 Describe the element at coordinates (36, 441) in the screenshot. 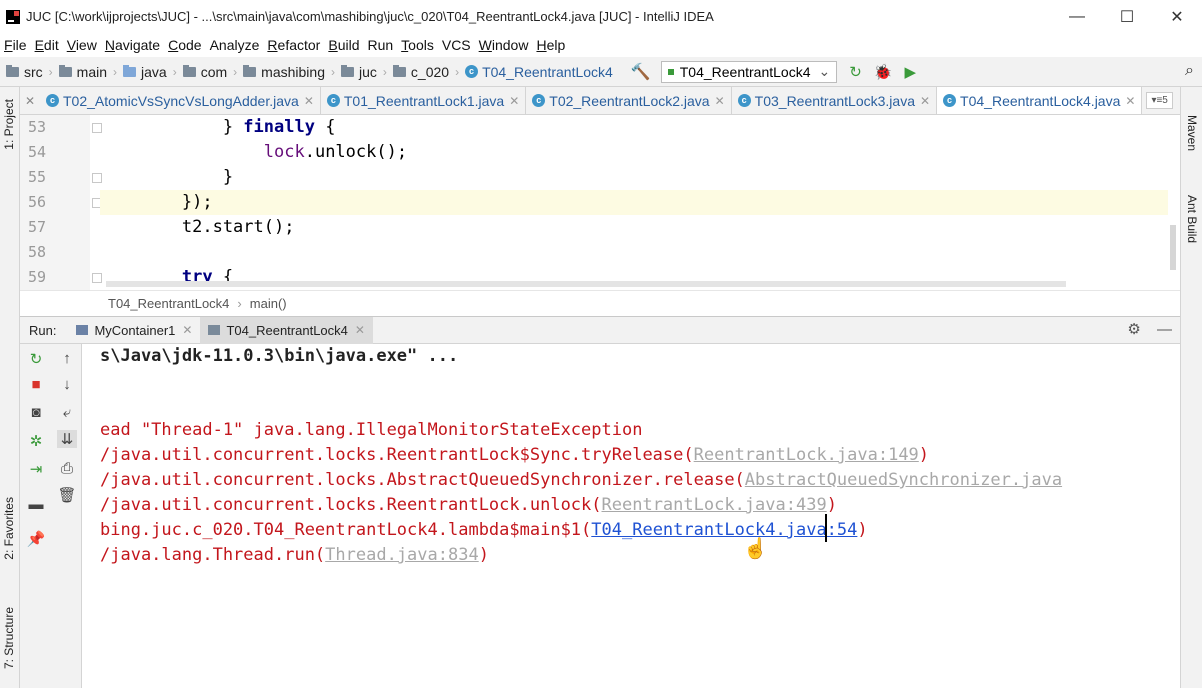

I see `debug-icon: ✲` at that location.